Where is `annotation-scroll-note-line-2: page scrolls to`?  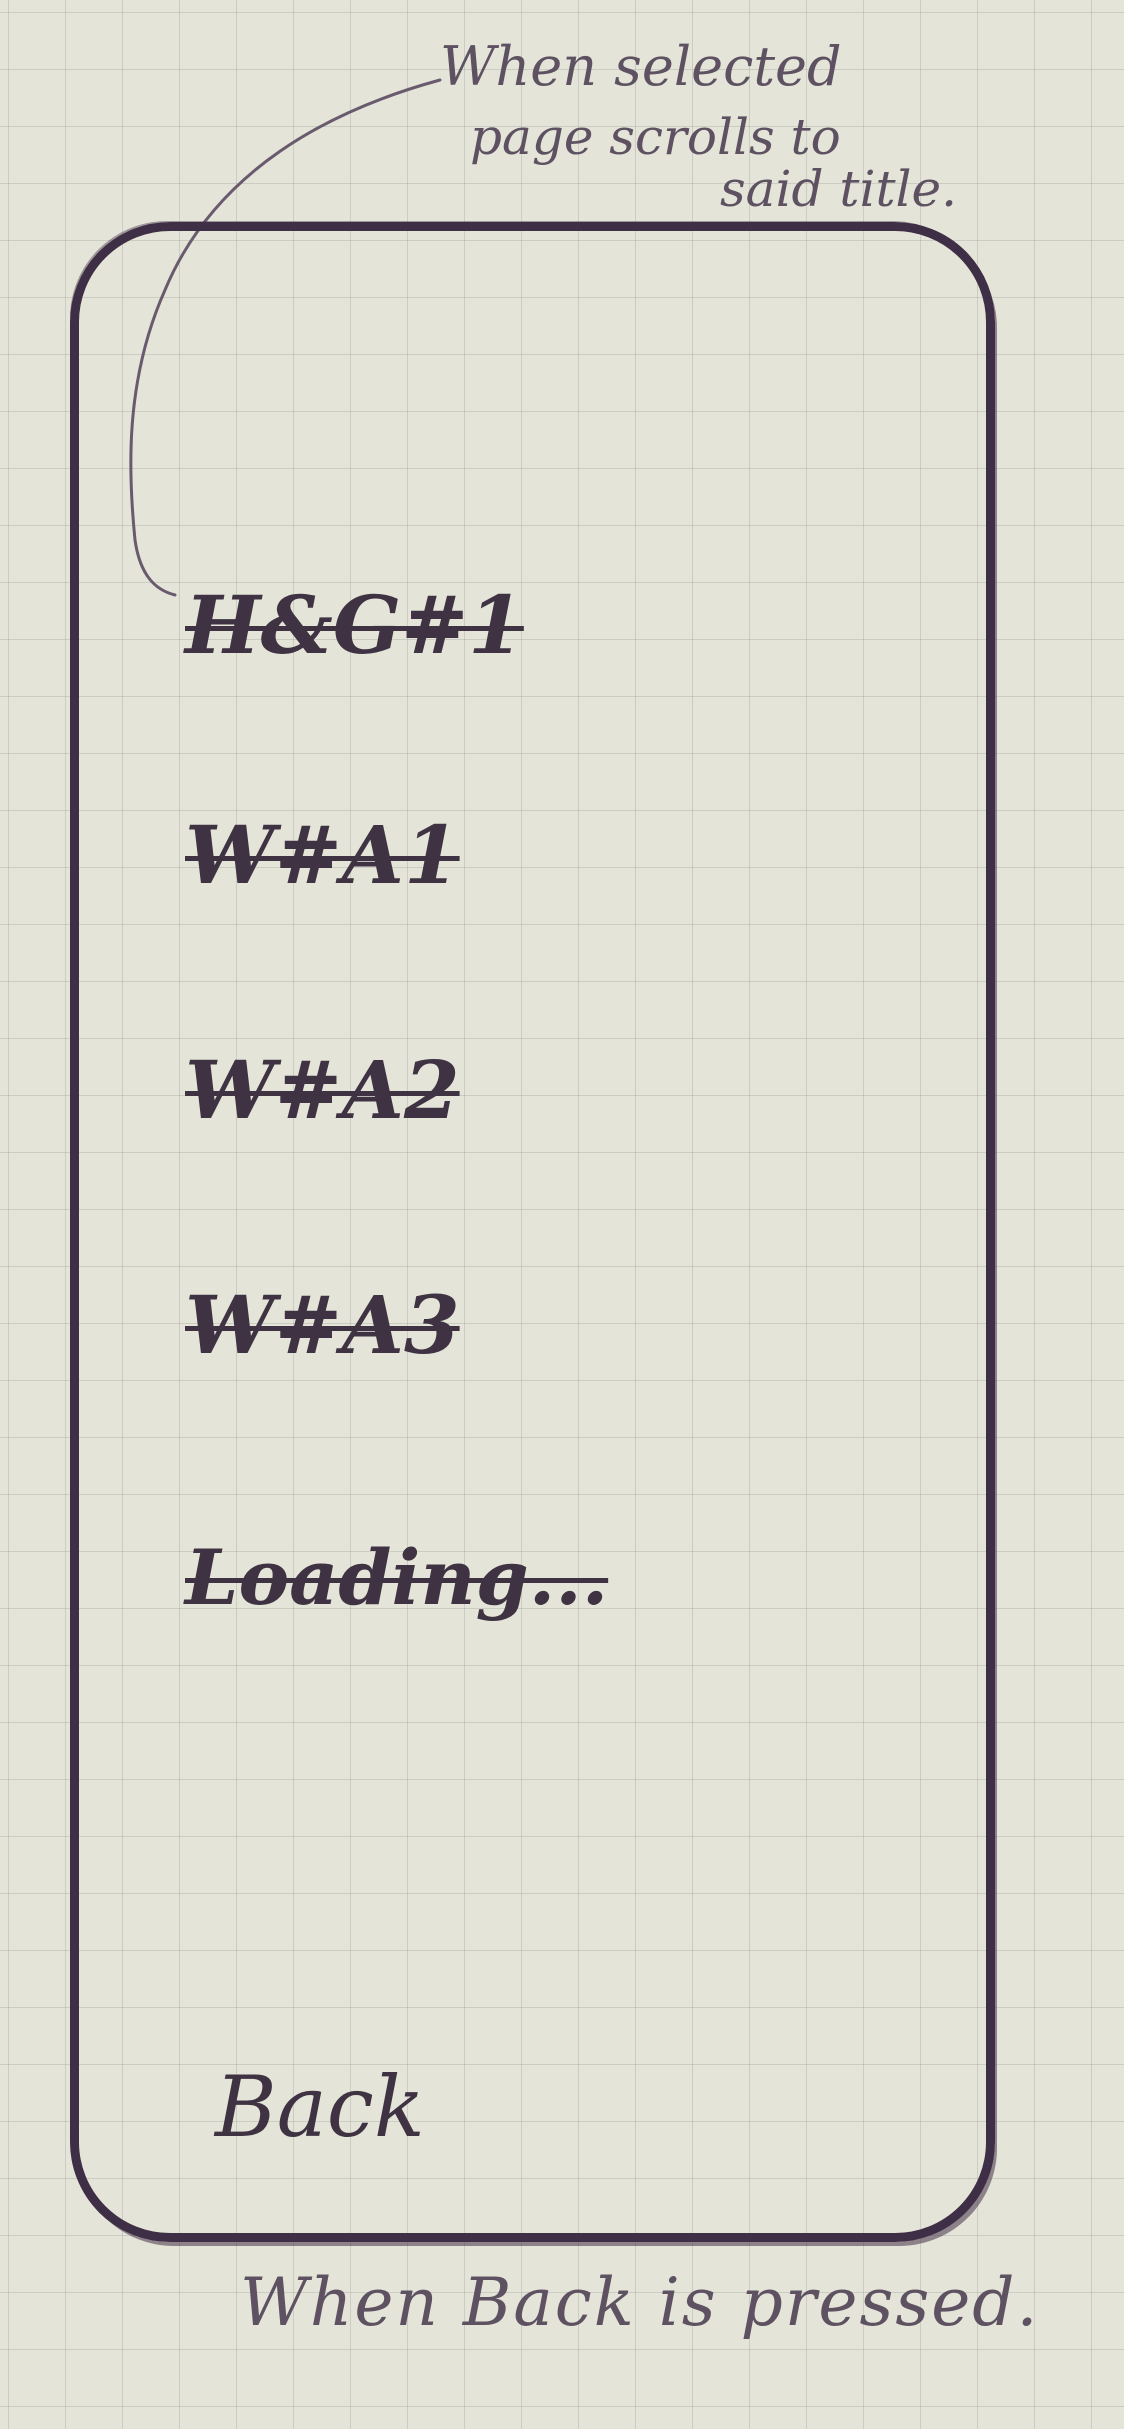
annotation-scroll-note-line-2: page scrolls to is located at coordinates (655, 137).